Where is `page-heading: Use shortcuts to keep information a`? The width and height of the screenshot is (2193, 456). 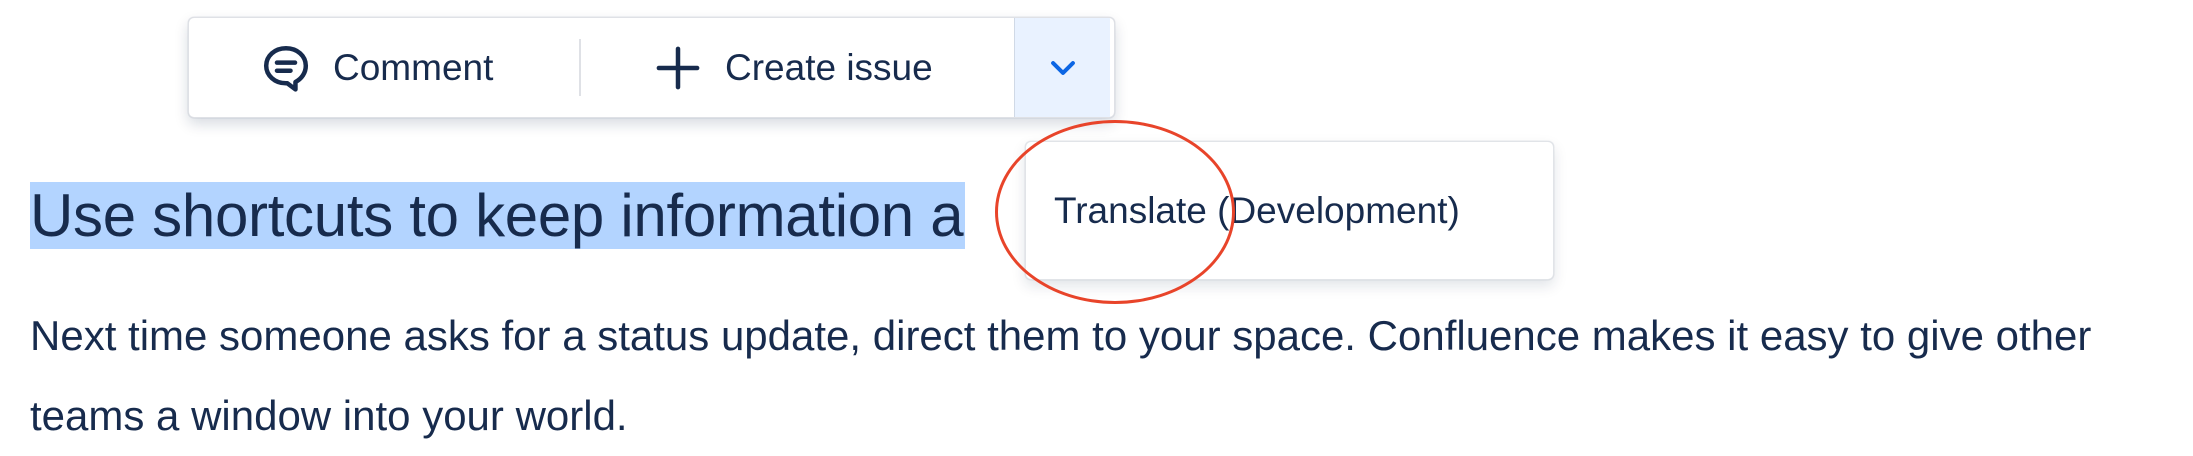 page-heading: Use shortcuts to keep information a is located at coordinates (498, 216).